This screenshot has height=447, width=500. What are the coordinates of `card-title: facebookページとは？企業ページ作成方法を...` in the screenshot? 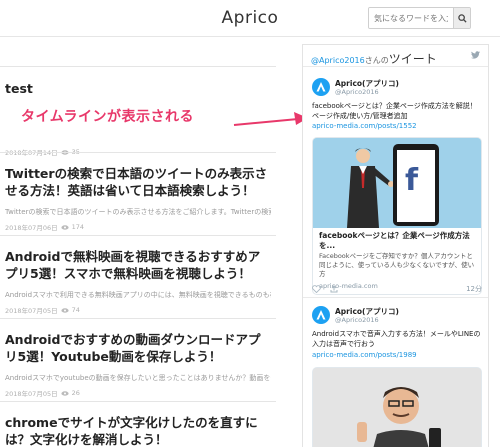 It's located at (394, 240).